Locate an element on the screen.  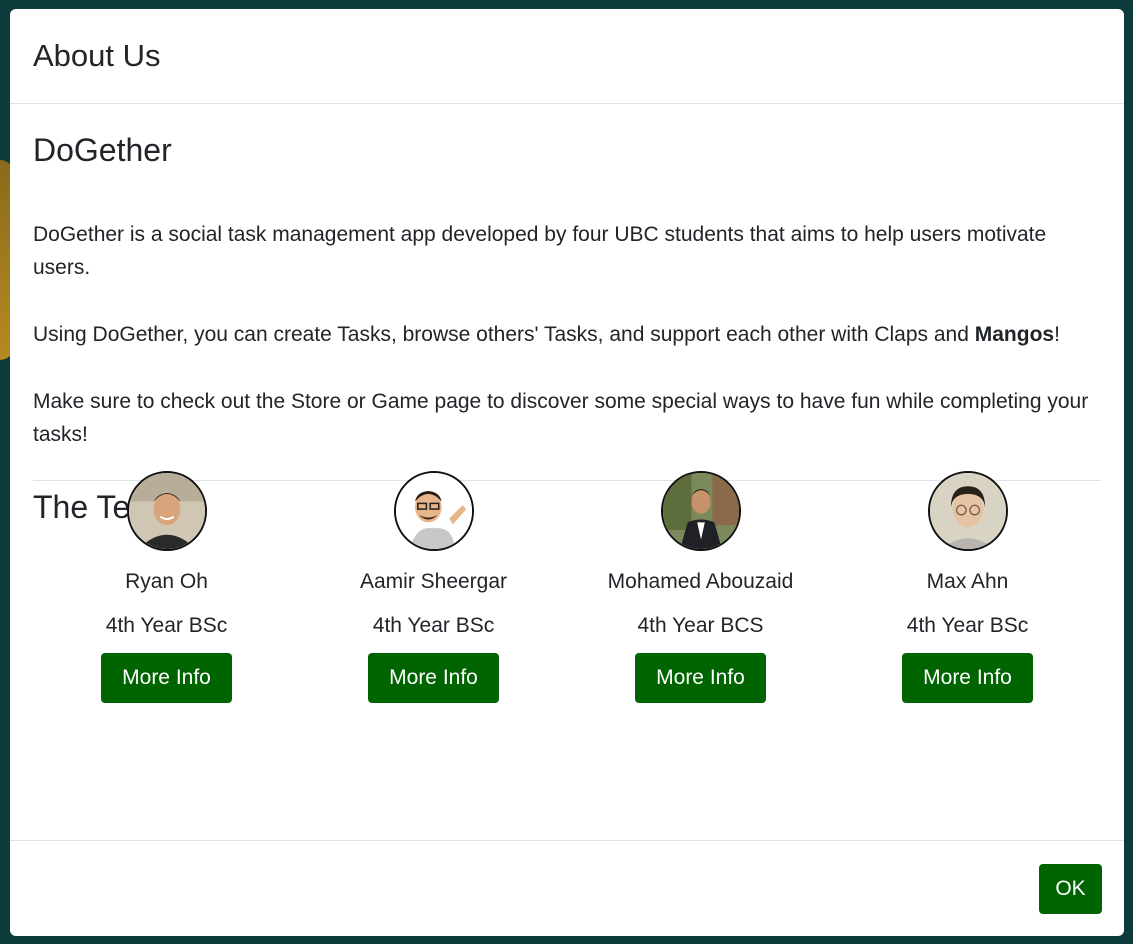
ok-button: OK is located at coordinates (1070, 889).